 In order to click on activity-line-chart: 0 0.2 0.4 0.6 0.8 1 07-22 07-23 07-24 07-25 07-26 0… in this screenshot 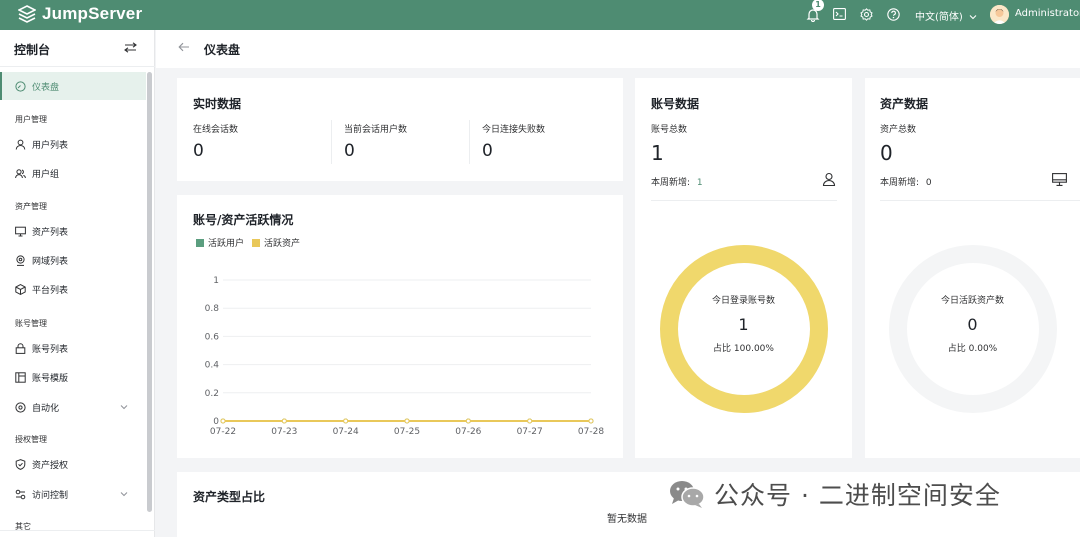, I will do `click(405, 356)`.